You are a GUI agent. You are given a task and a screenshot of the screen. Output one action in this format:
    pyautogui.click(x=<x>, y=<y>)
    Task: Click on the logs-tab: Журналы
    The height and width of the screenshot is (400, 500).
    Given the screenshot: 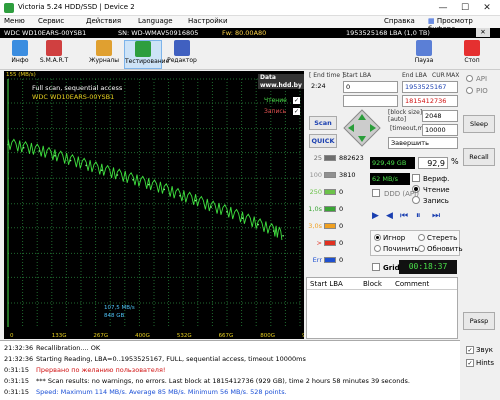 What is the action you would take?
    pyautogui.click(x=104, y=54)
    